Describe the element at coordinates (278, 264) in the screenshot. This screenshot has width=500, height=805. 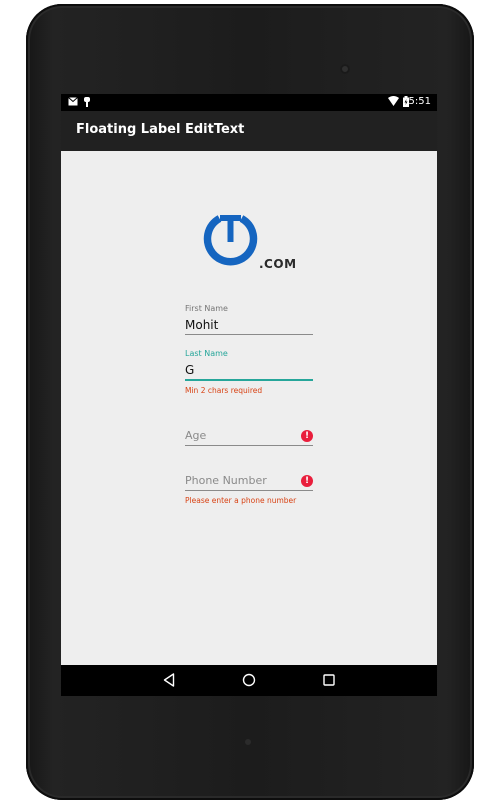
I see `logo-suffix: .COM` at that location.